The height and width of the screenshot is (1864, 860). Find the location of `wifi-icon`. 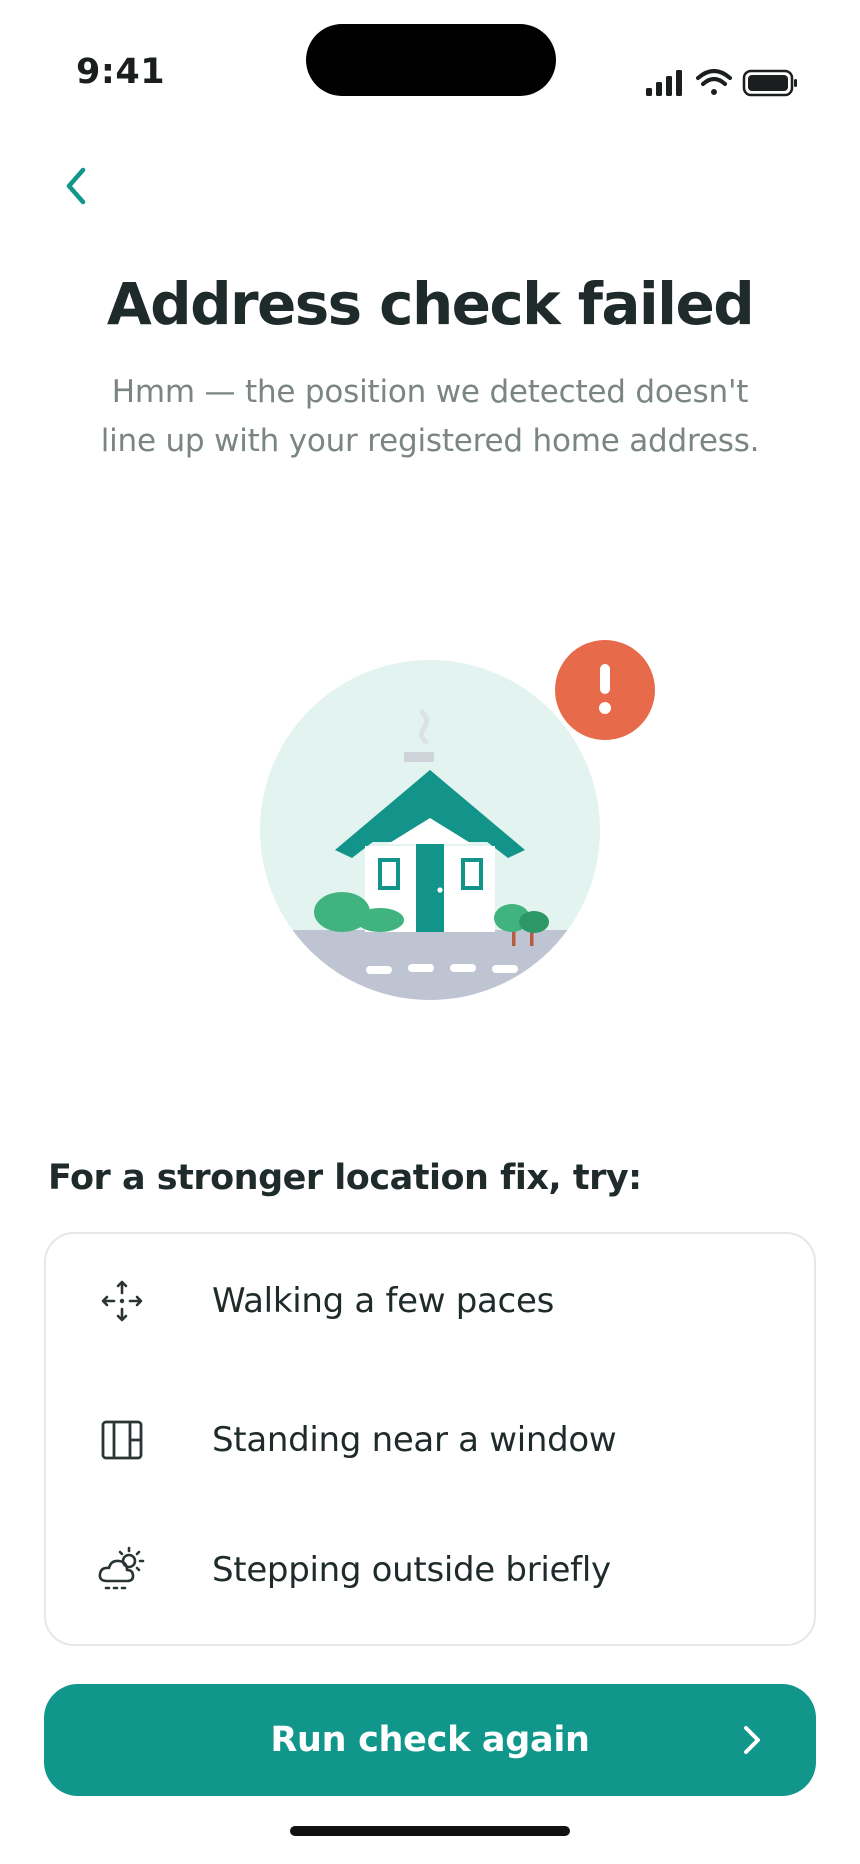

wifi-icon is located at coordinates (714, 82).